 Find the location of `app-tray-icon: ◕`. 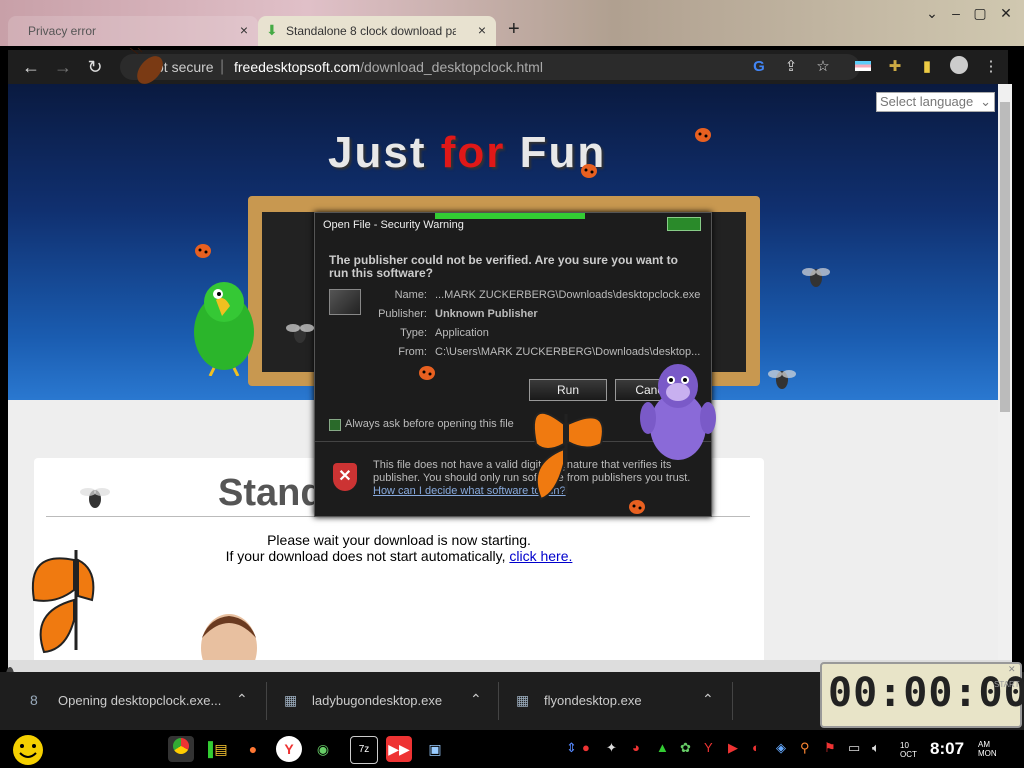

app-tray-icon: ◕ is located at coordinates (636, 747).